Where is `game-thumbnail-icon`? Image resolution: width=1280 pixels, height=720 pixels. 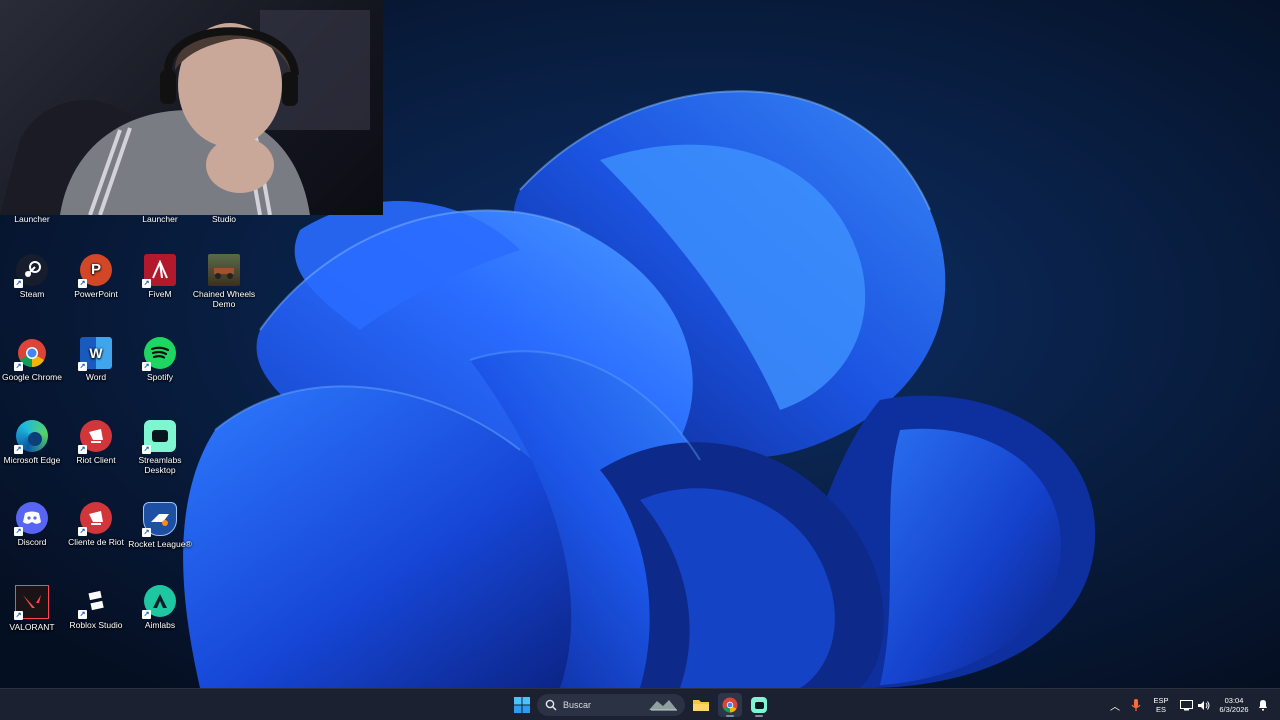 game-thumbnail-icon is located at coordinates (224, 270).